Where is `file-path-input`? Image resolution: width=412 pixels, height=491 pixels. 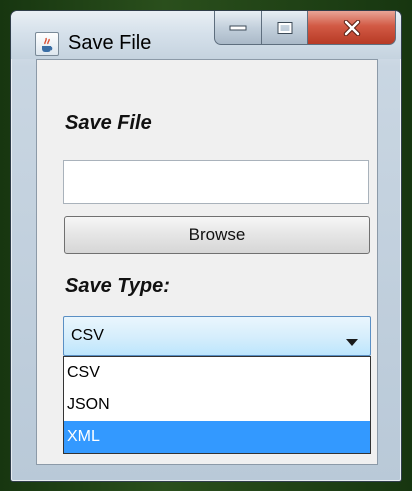 file-path-input is located at coordinates (216, 182).